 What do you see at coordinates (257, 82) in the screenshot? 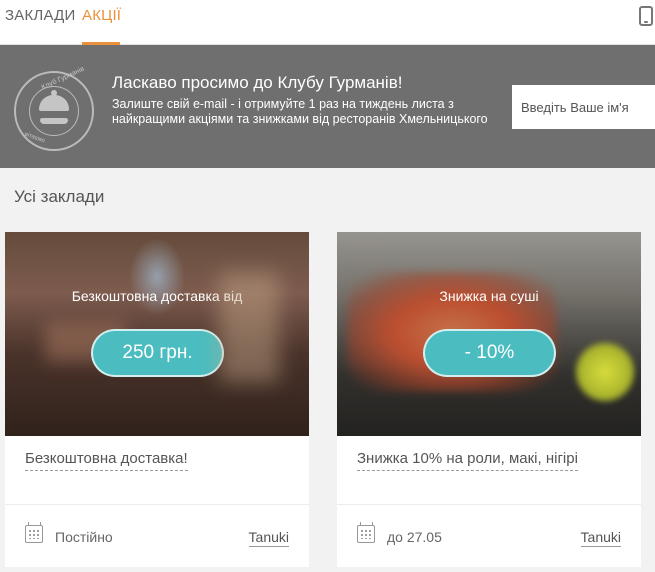
I see `banner-title: Ласкаво просимо до Клубу Гурманів!` at bounding box center [257, 82].